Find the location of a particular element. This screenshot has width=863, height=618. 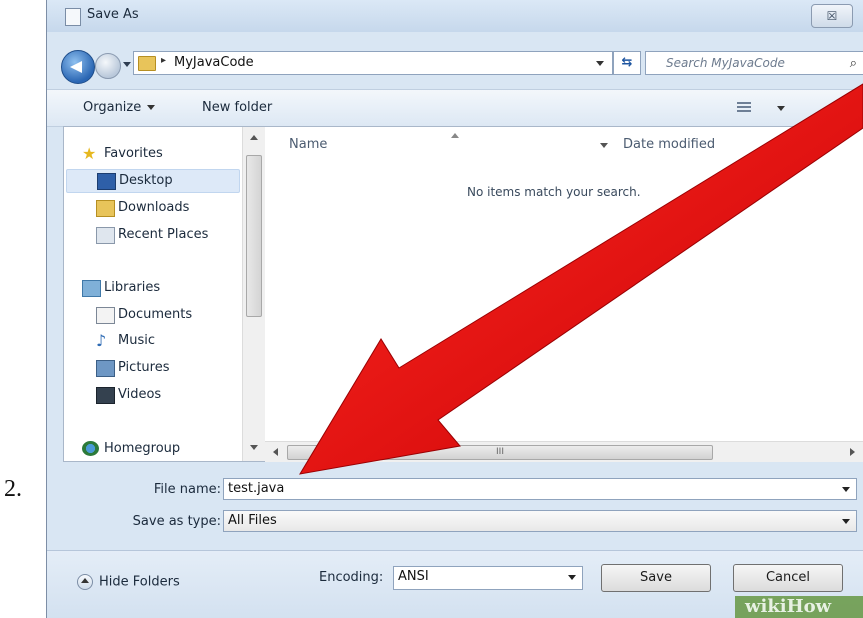

sidebar-item-label: Music is located at coordinates (136, 340).